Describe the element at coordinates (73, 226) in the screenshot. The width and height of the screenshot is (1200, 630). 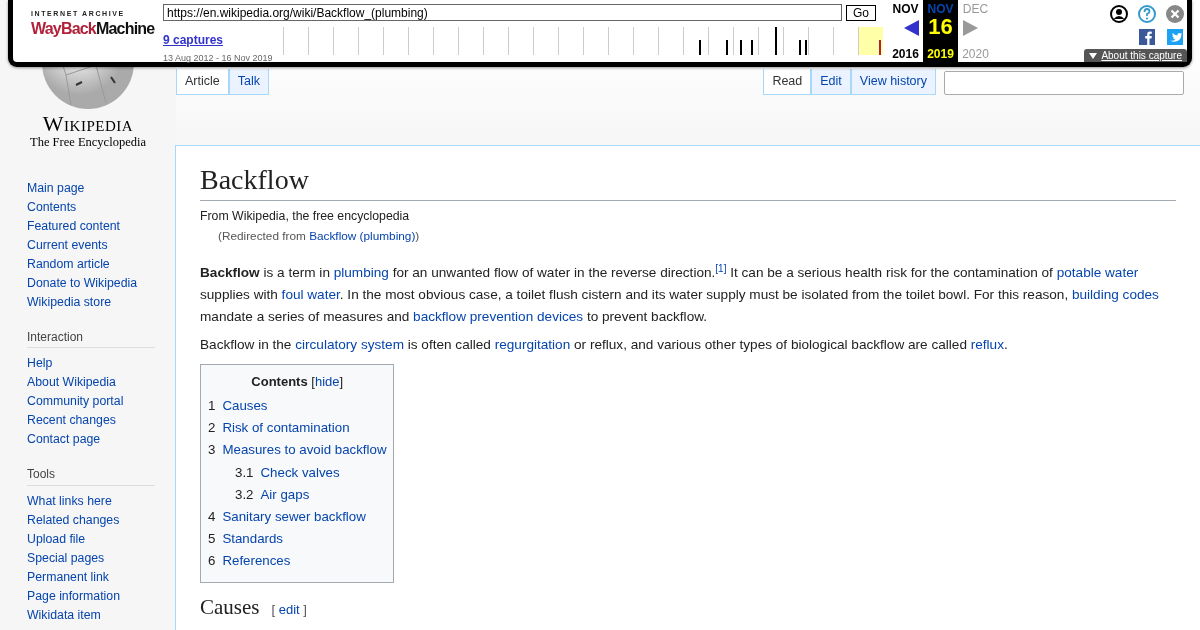
I see `sidebar-link: Featured content` at that location.